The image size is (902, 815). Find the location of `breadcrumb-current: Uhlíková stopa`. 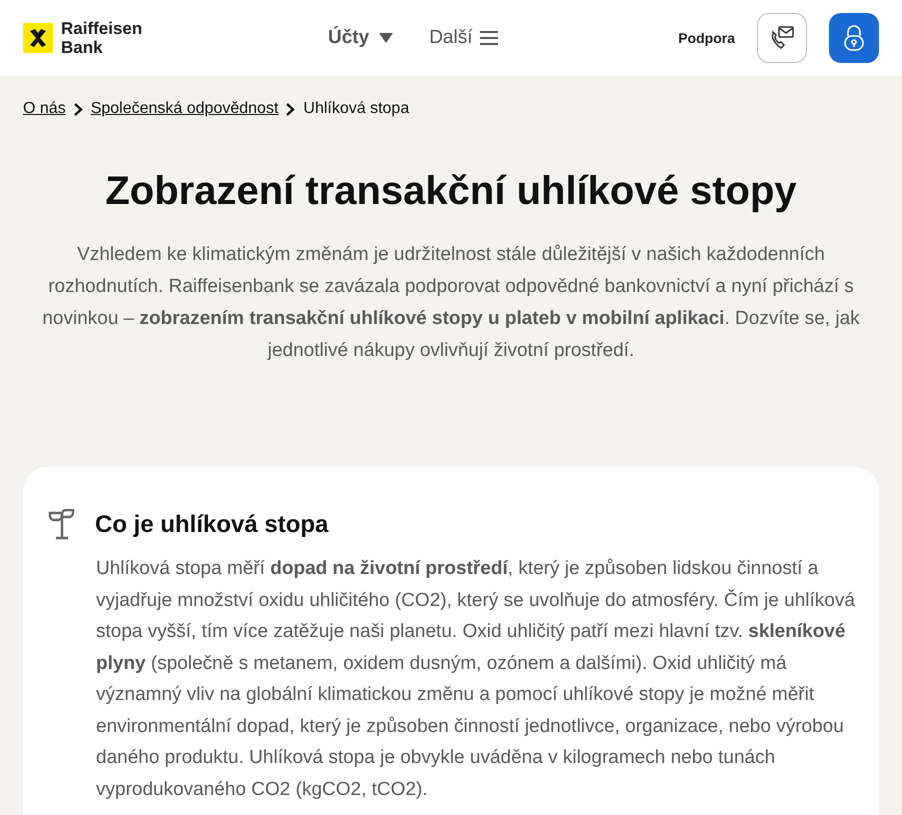

breadcrumb-current: Uhlíková stopa is located at coordinates (356, 109).